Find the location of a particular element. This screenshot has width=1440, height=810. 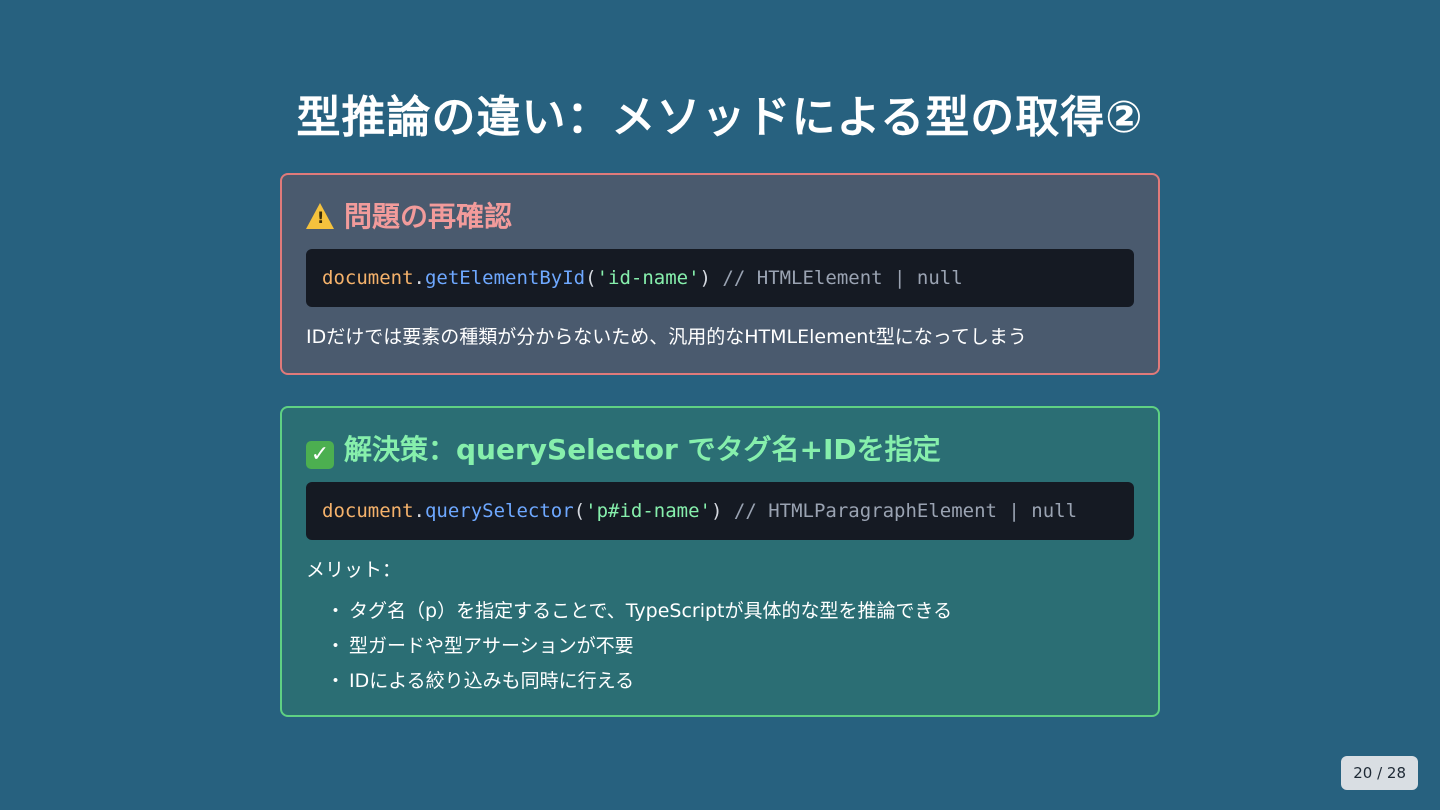

page-total: 28 is located at coordinates (1396, 773).